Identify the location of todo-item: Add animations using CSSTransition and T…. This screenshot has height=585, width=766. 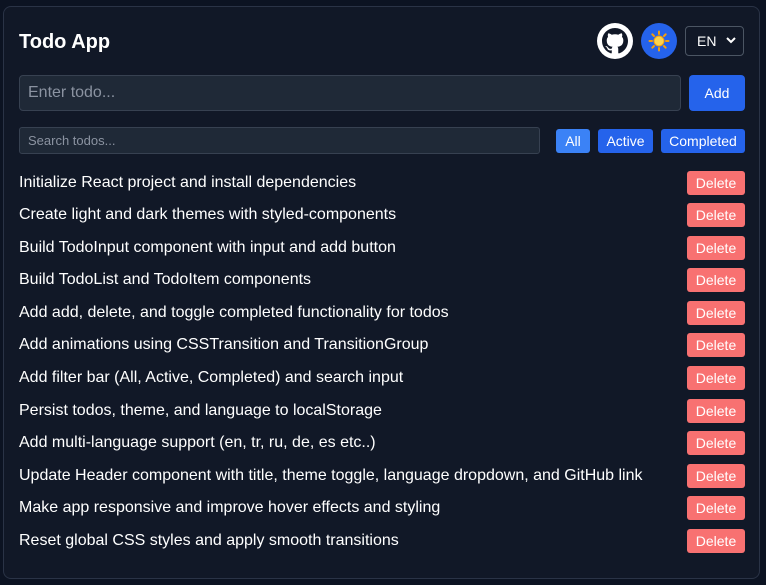
(382, 345).